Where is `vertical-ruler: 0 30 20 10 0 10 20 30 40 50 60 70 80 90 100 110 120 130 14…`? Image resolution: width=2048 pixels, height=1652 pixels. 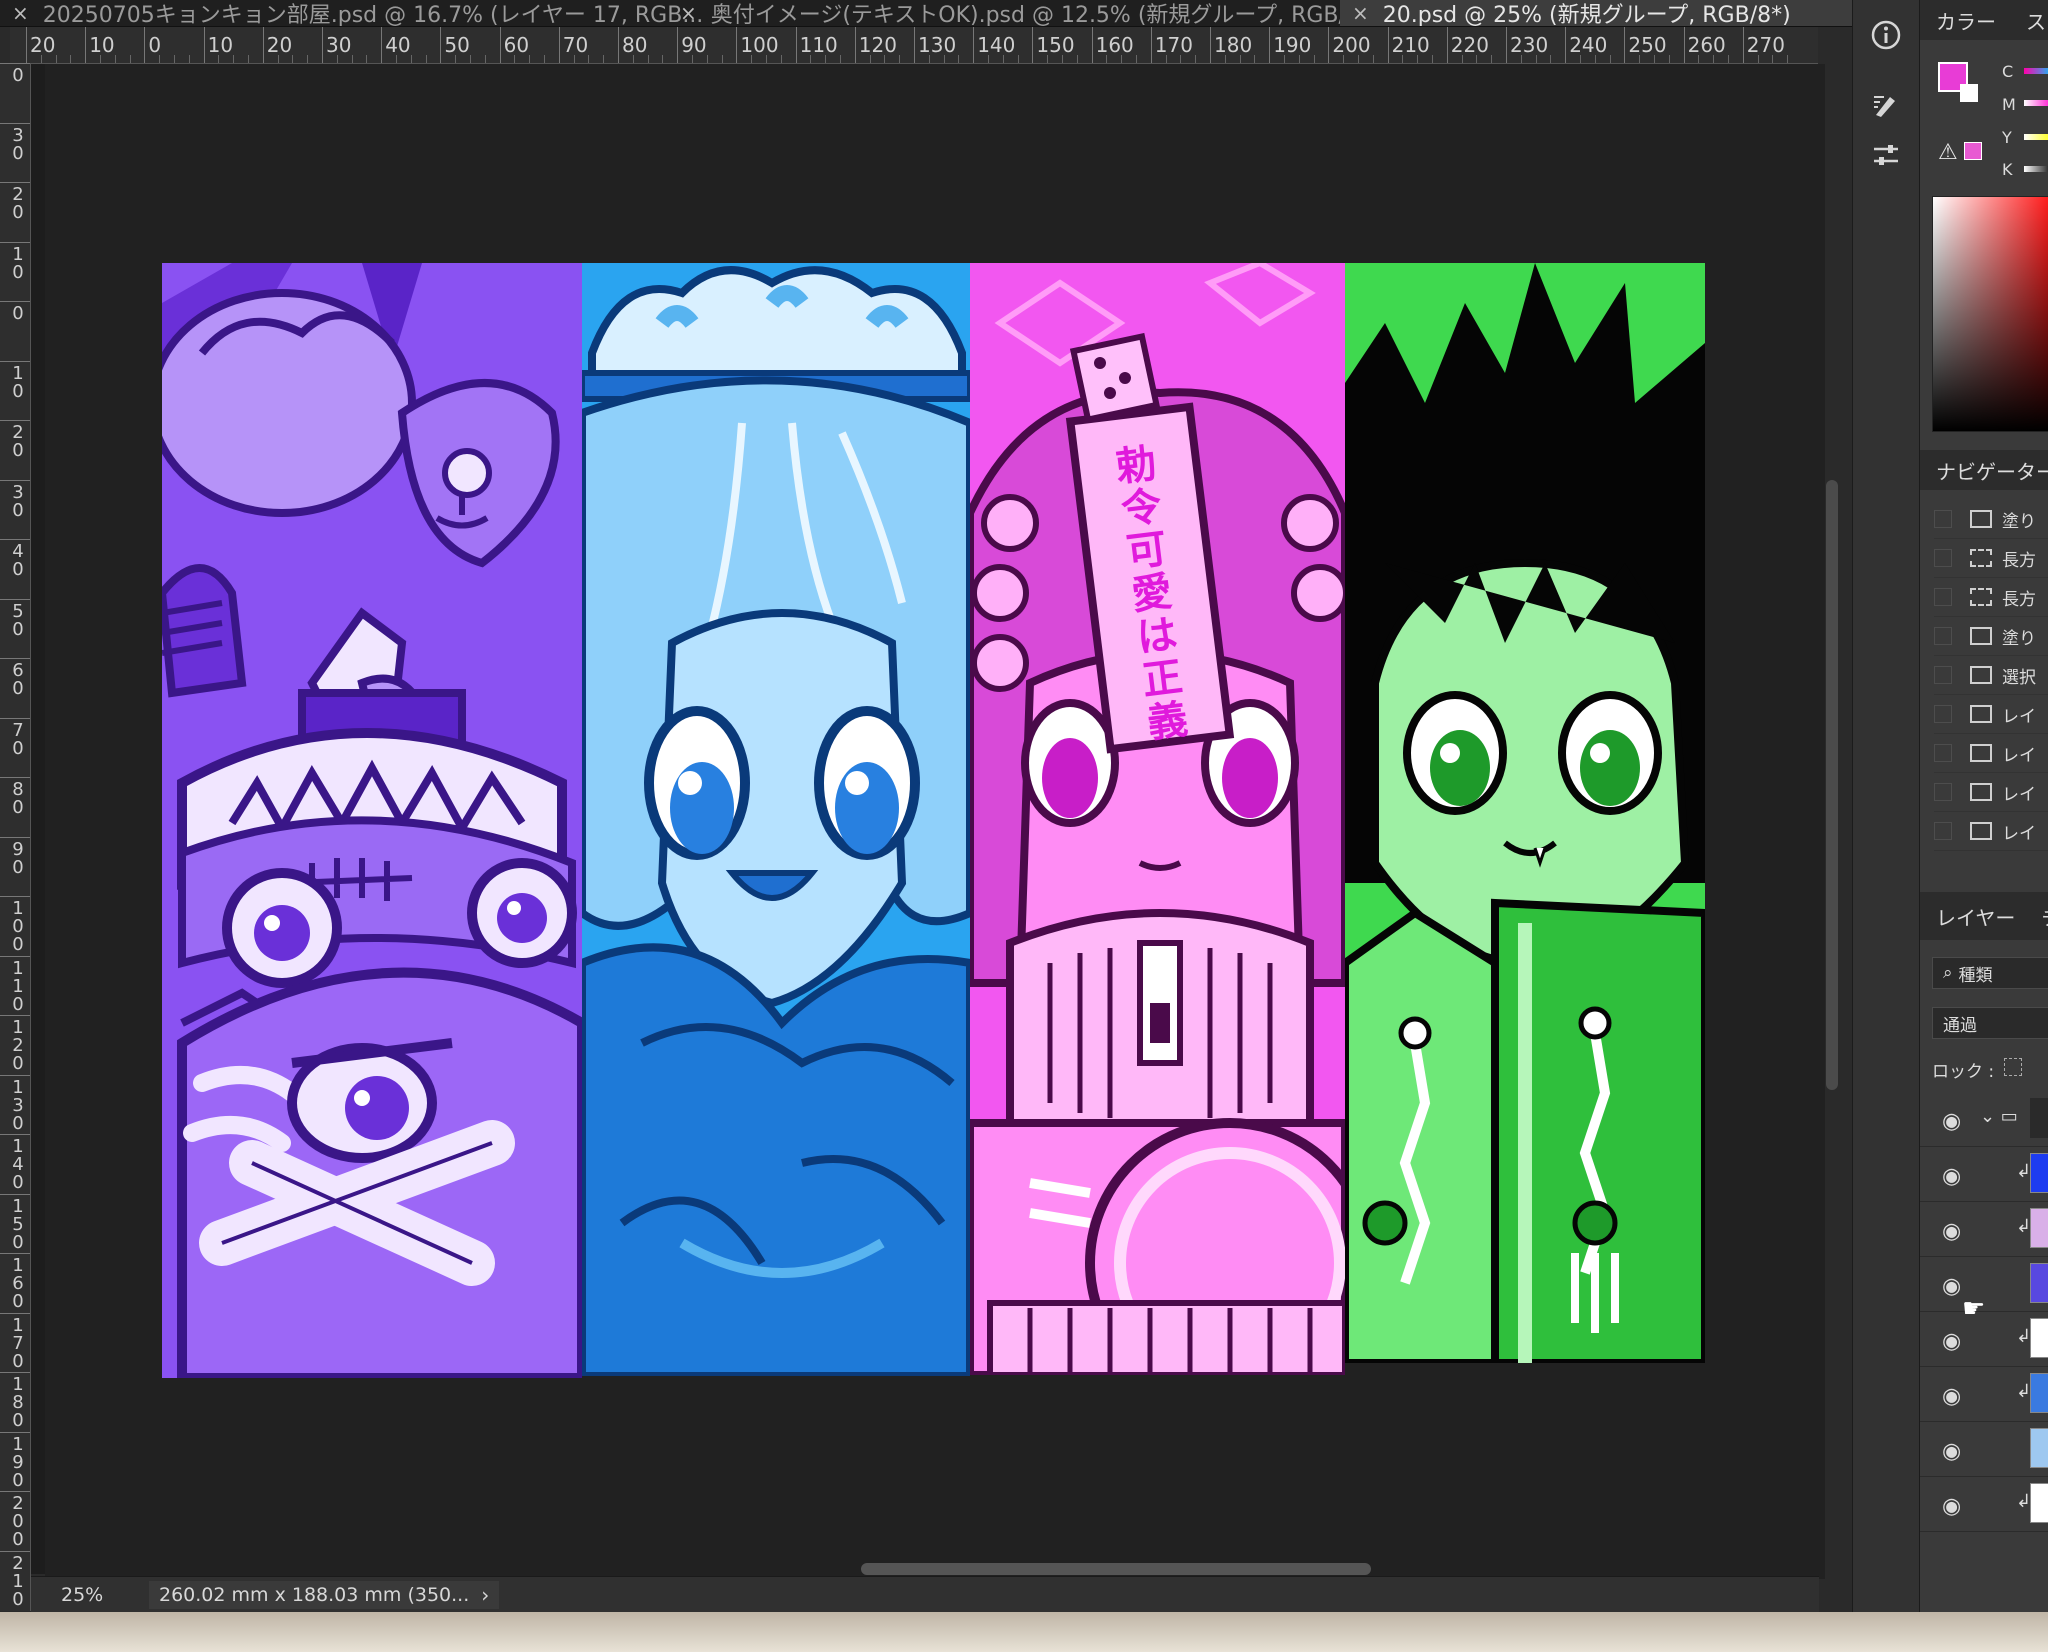 vertical-ruler: 0 30 20 10 0 10 20 30 40 50 60 70 80 90 100 110 120 130 14… is located at coordinates (15, 837).